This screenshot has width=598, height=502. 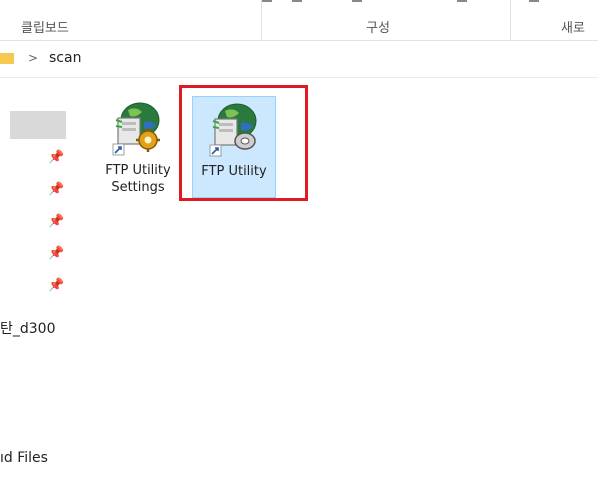 What do you see at coordinates (136, 20) in the screenshot?
I see `ribbon-group-clipboard: 클립보드` at bounding box center [136, 20].